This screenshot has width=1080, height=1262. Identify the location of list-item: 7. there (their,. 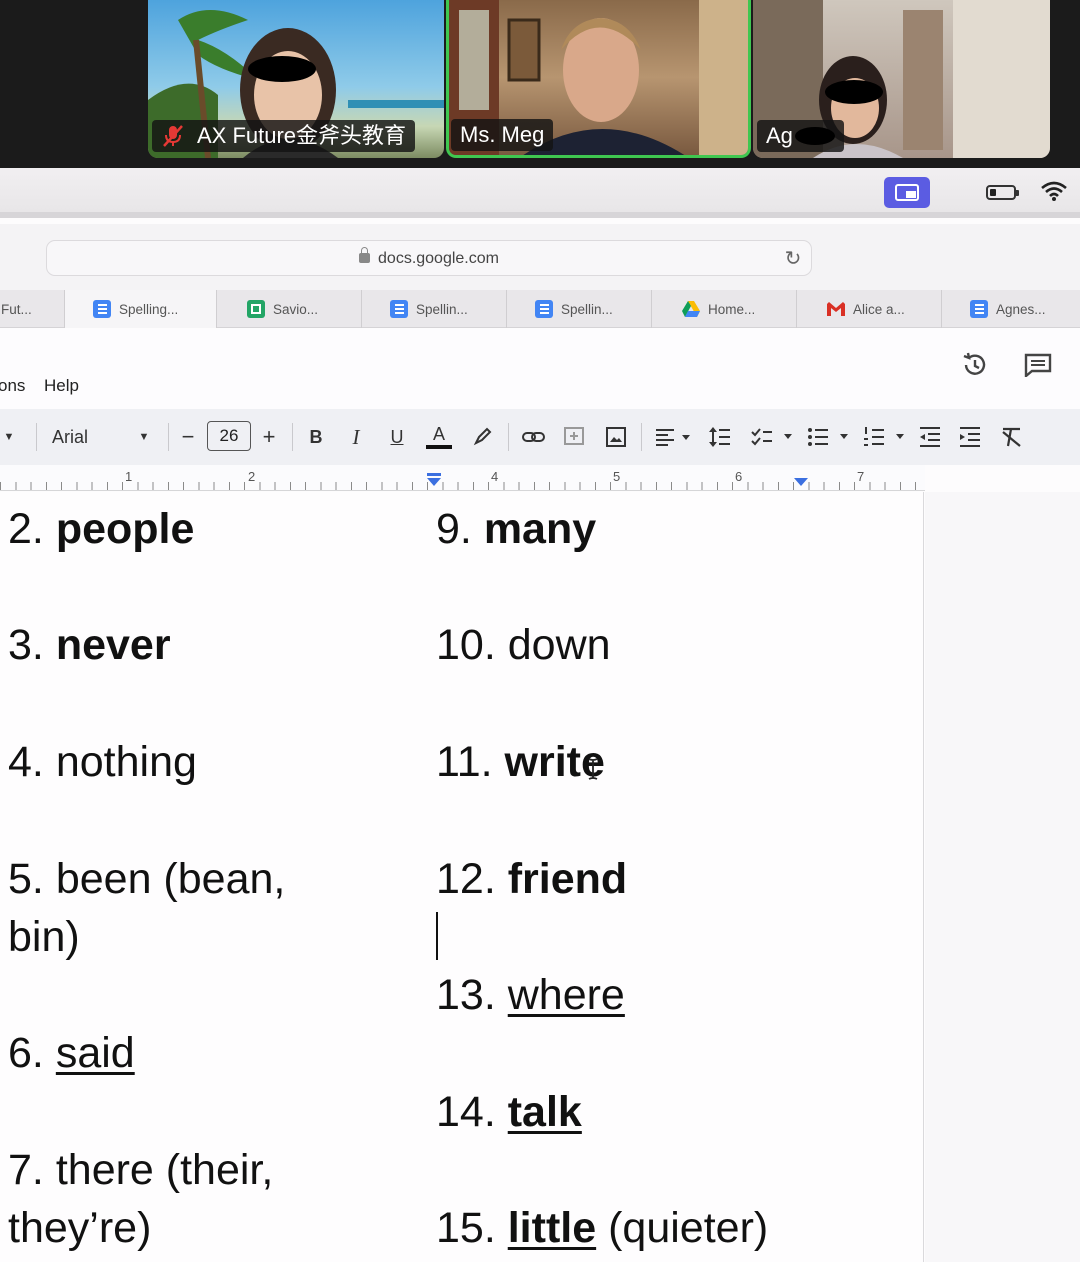
(140, 1170).